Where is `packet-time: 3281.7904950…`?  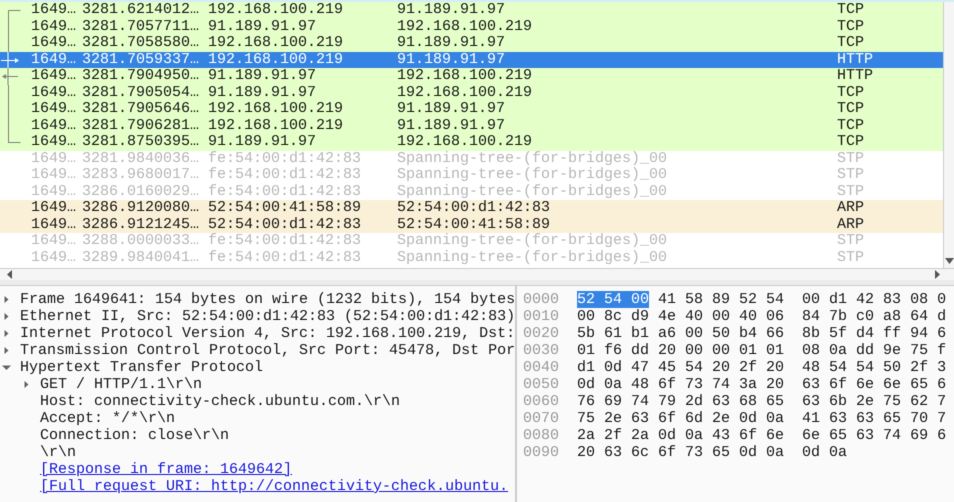
packet-time: 3281.7904950… is located at coordinates (141, 76).